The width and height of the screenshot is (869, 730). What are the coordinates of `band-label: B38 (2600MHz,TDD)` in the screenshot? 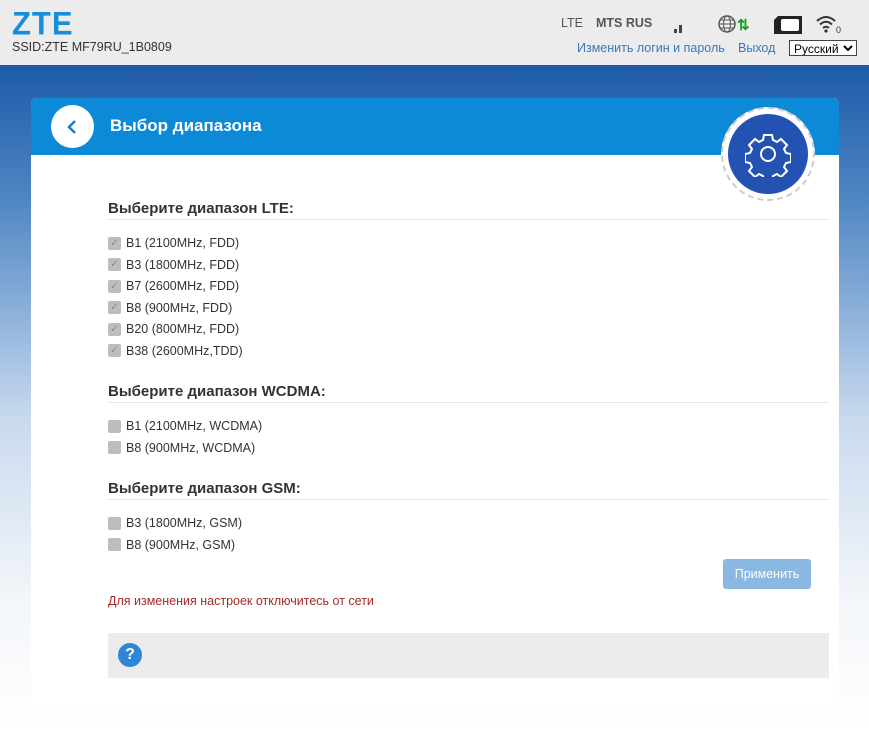 It's located at (184, 350).